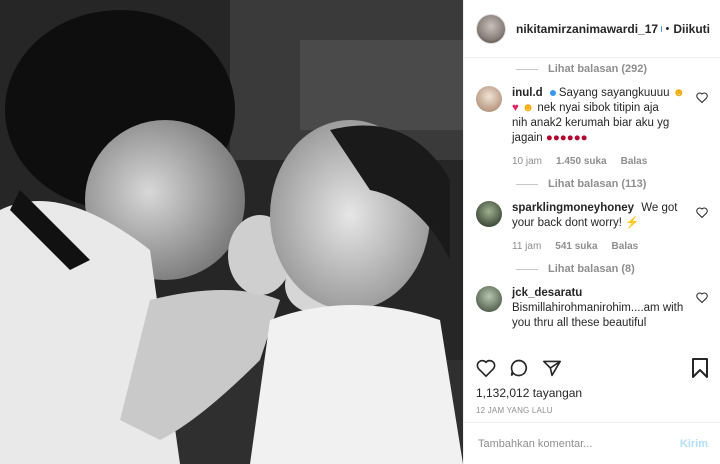  I want to click on heart-emoji-icon: ♥, so click(515, 108).